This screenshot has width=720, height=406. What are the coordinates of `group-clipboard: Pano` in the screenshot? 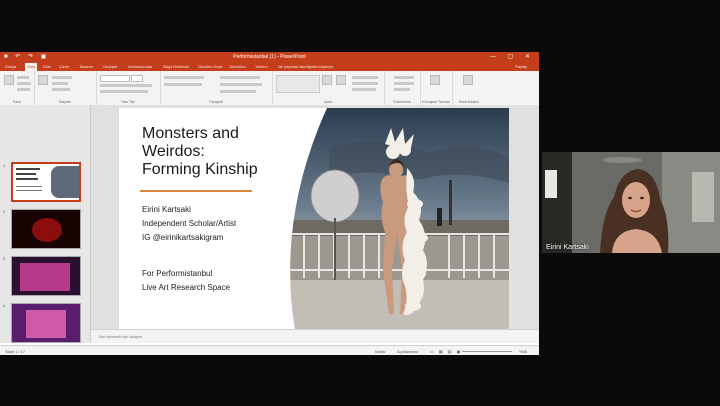 It's located at (17, 88).